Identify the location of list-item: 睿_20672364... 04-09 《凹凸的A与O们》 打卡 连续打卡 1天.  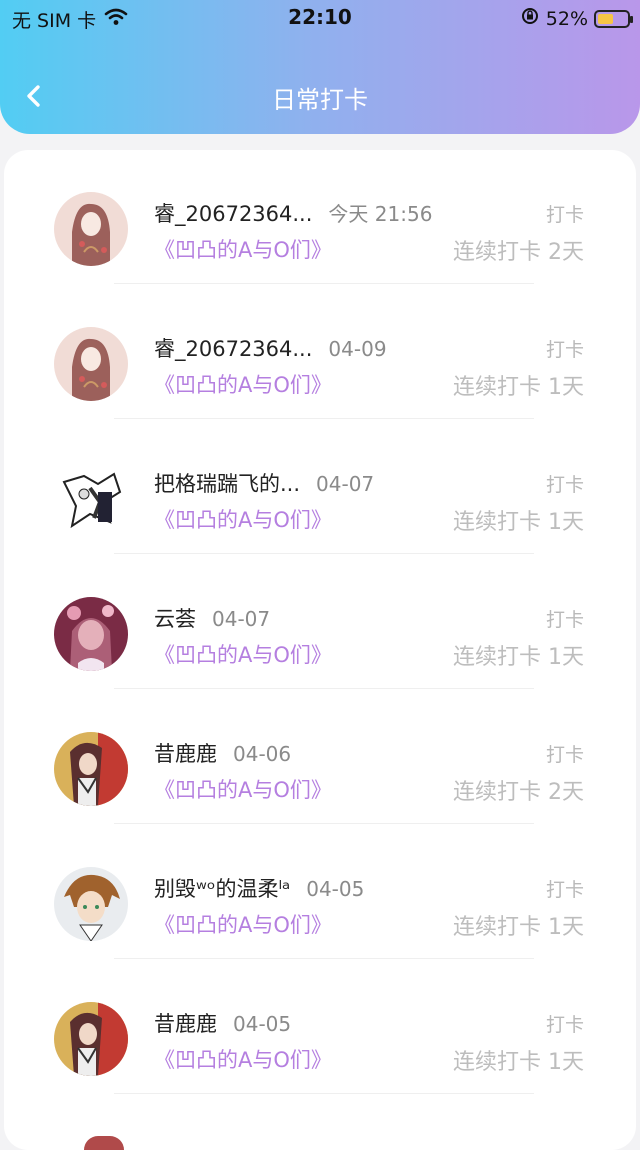
(320, 352).